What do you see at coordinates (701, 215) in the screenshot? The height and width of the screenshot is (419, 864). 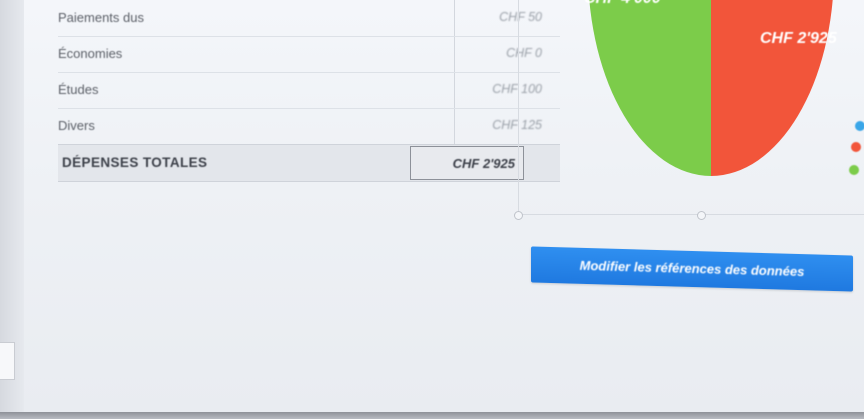 I see `resize-handle-bottom-middle` at bounding box center [701, 215].